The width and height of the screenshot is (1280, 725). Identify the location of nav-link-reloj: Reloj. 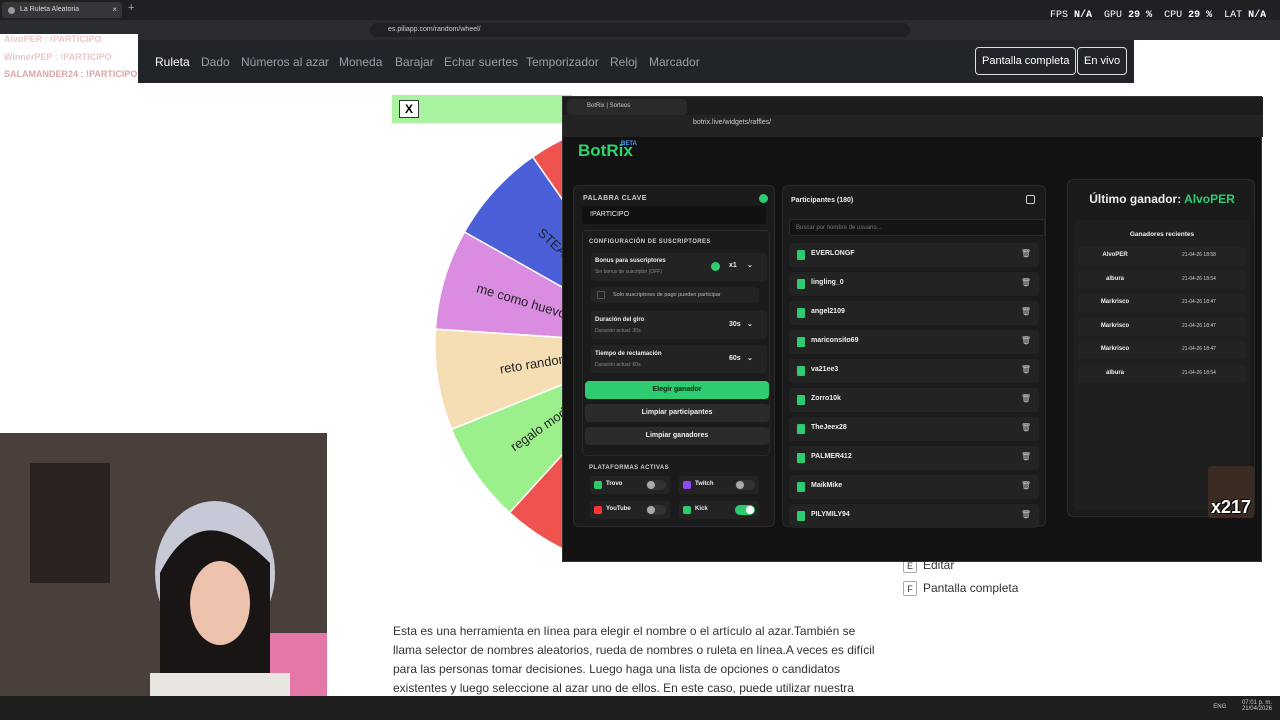
(623, 62).